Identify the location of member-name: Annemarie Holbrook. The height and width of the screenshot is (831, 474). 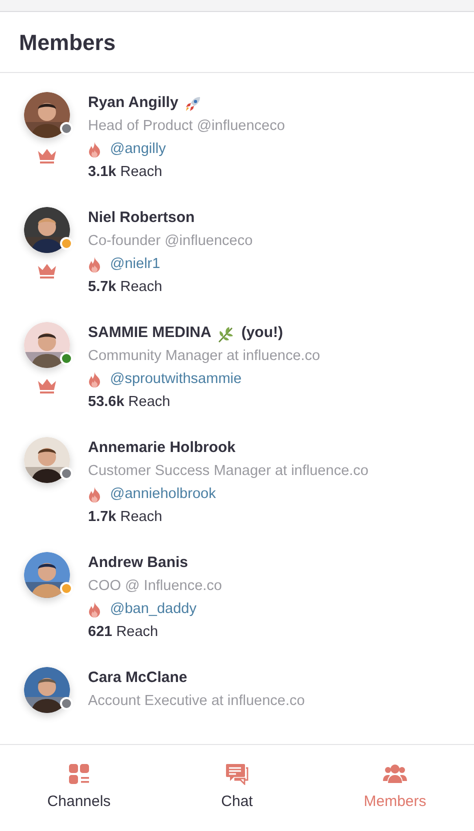
(162, 448).